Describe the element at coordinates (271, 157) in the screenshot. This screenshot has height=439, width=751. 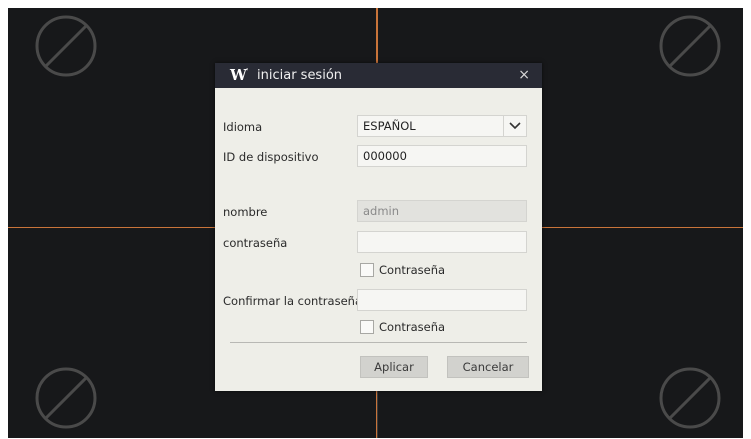
I see `device-id-label: ID de dispositivo` at that location.